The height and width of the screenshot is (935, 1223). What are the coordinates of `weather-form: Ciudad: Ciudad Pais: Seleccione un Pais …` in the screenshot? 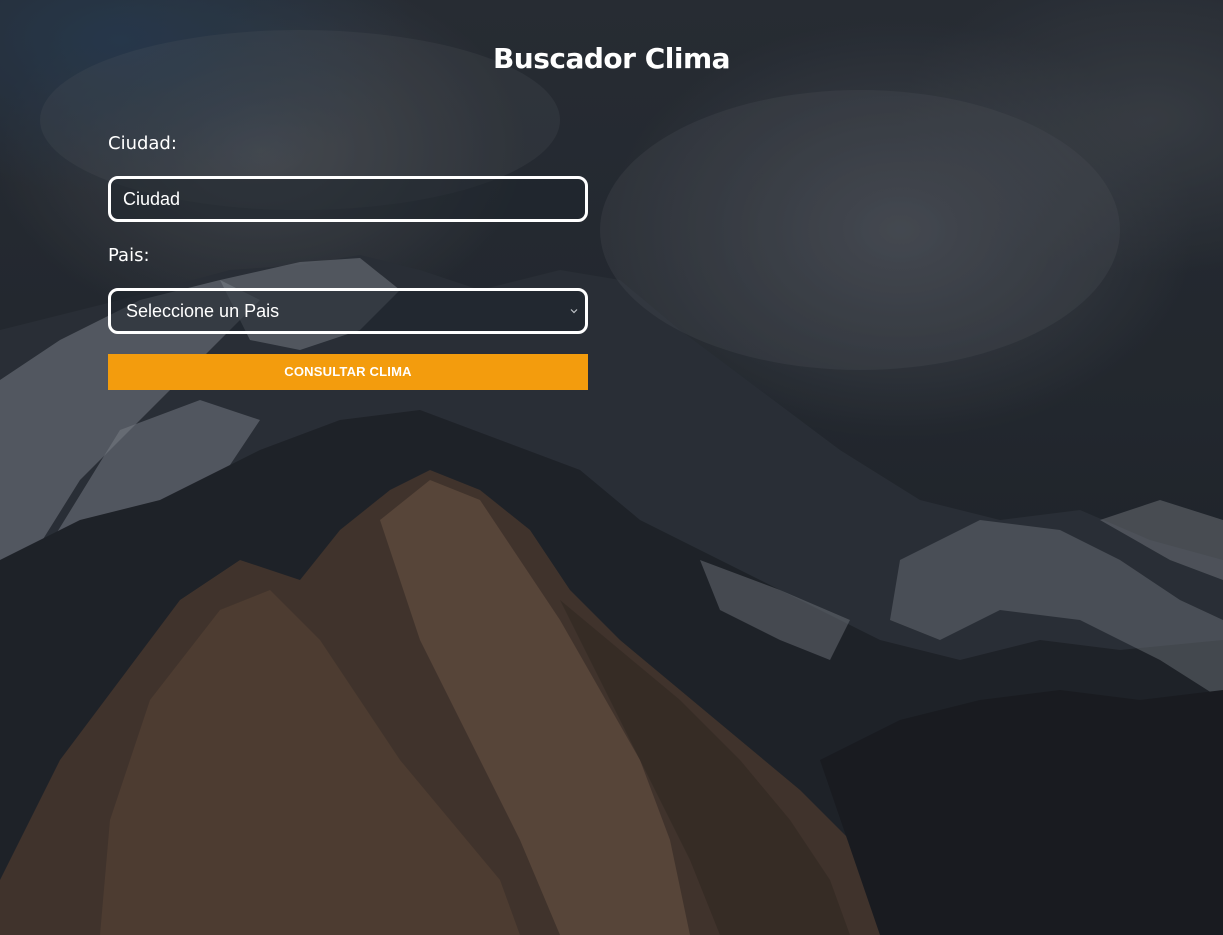 It's located at (348, 260).